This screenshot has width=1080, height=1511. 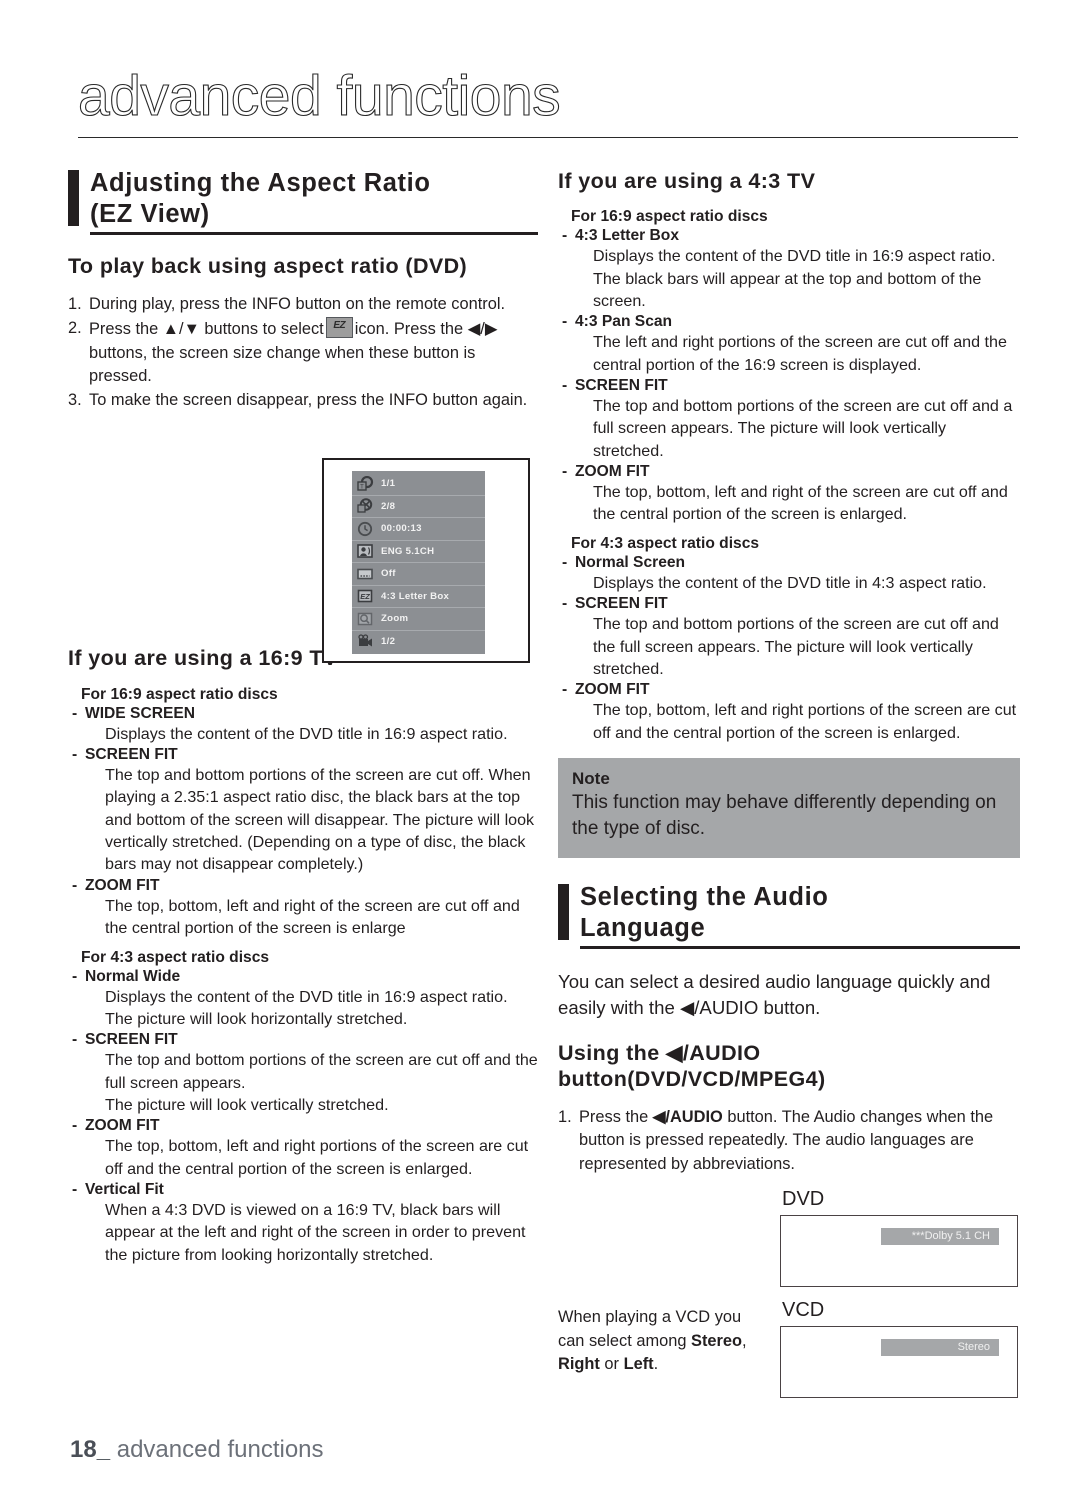 I want to click on osd-row-time: 00:00:13, so click(x=418, y=529).